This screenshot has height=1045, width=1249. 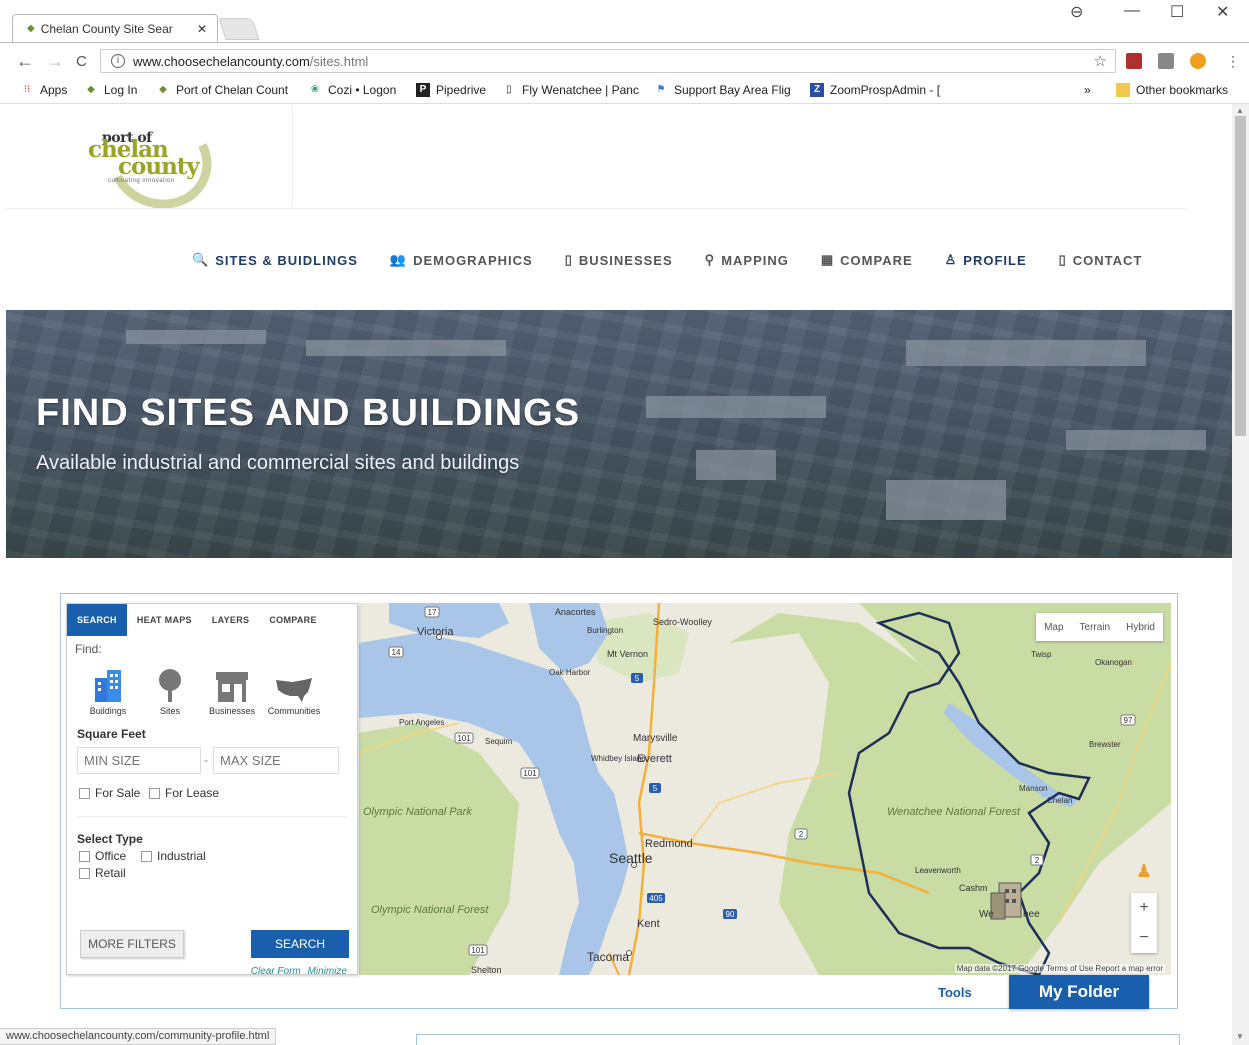 What do you see at coordinates (1143, 938) in the screenshot?
I see `zoom-out-button: −` at bounding box center [1143, 938].